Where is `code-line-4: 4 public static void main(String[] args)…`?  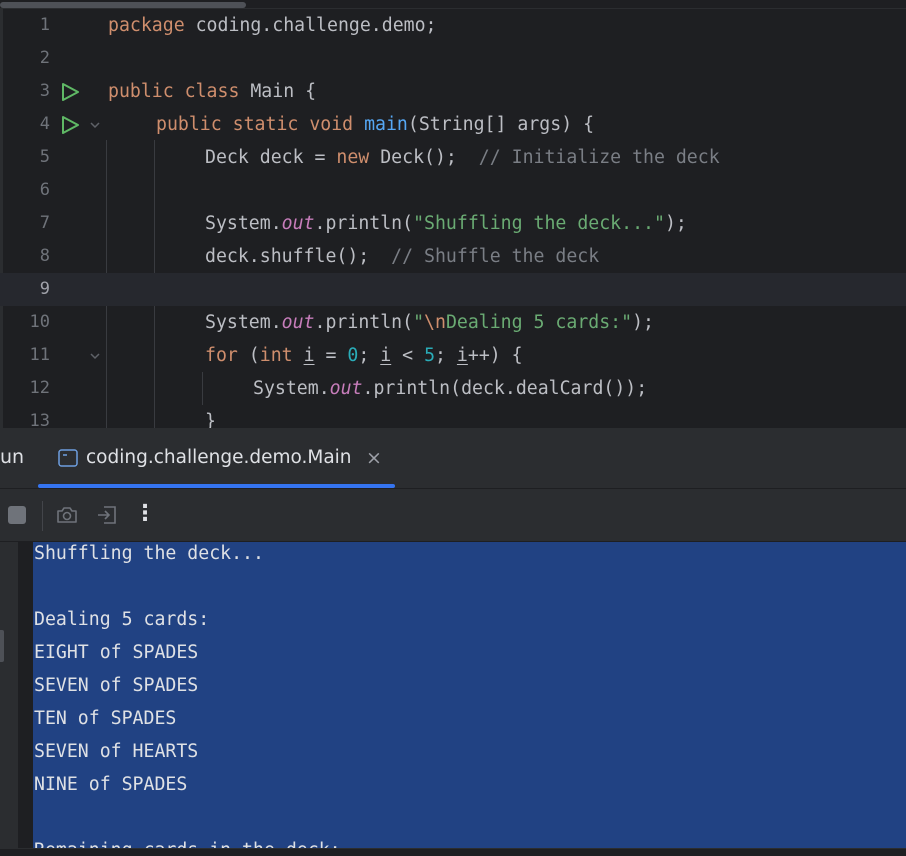
code-line-4: 4 public static void main(String[] args)… is located at coordinates (453, 124).